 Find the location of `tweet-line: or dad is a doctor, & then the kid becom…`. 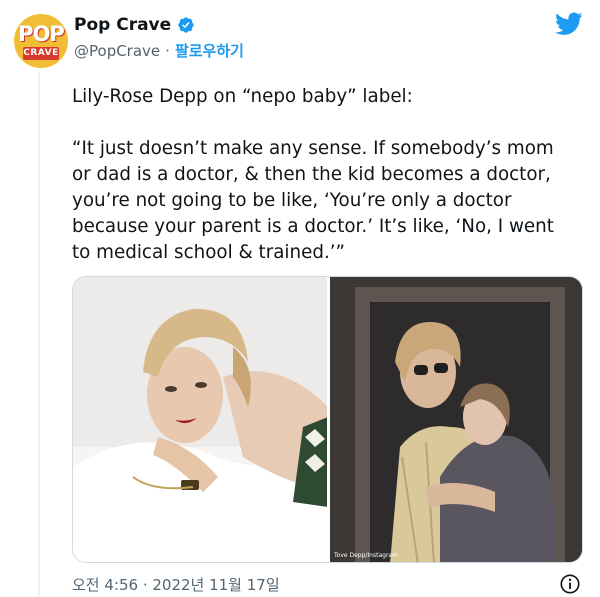

tweet-line: or dad is a doctor, & then the kid becom… is located at coordinates (311, 174).